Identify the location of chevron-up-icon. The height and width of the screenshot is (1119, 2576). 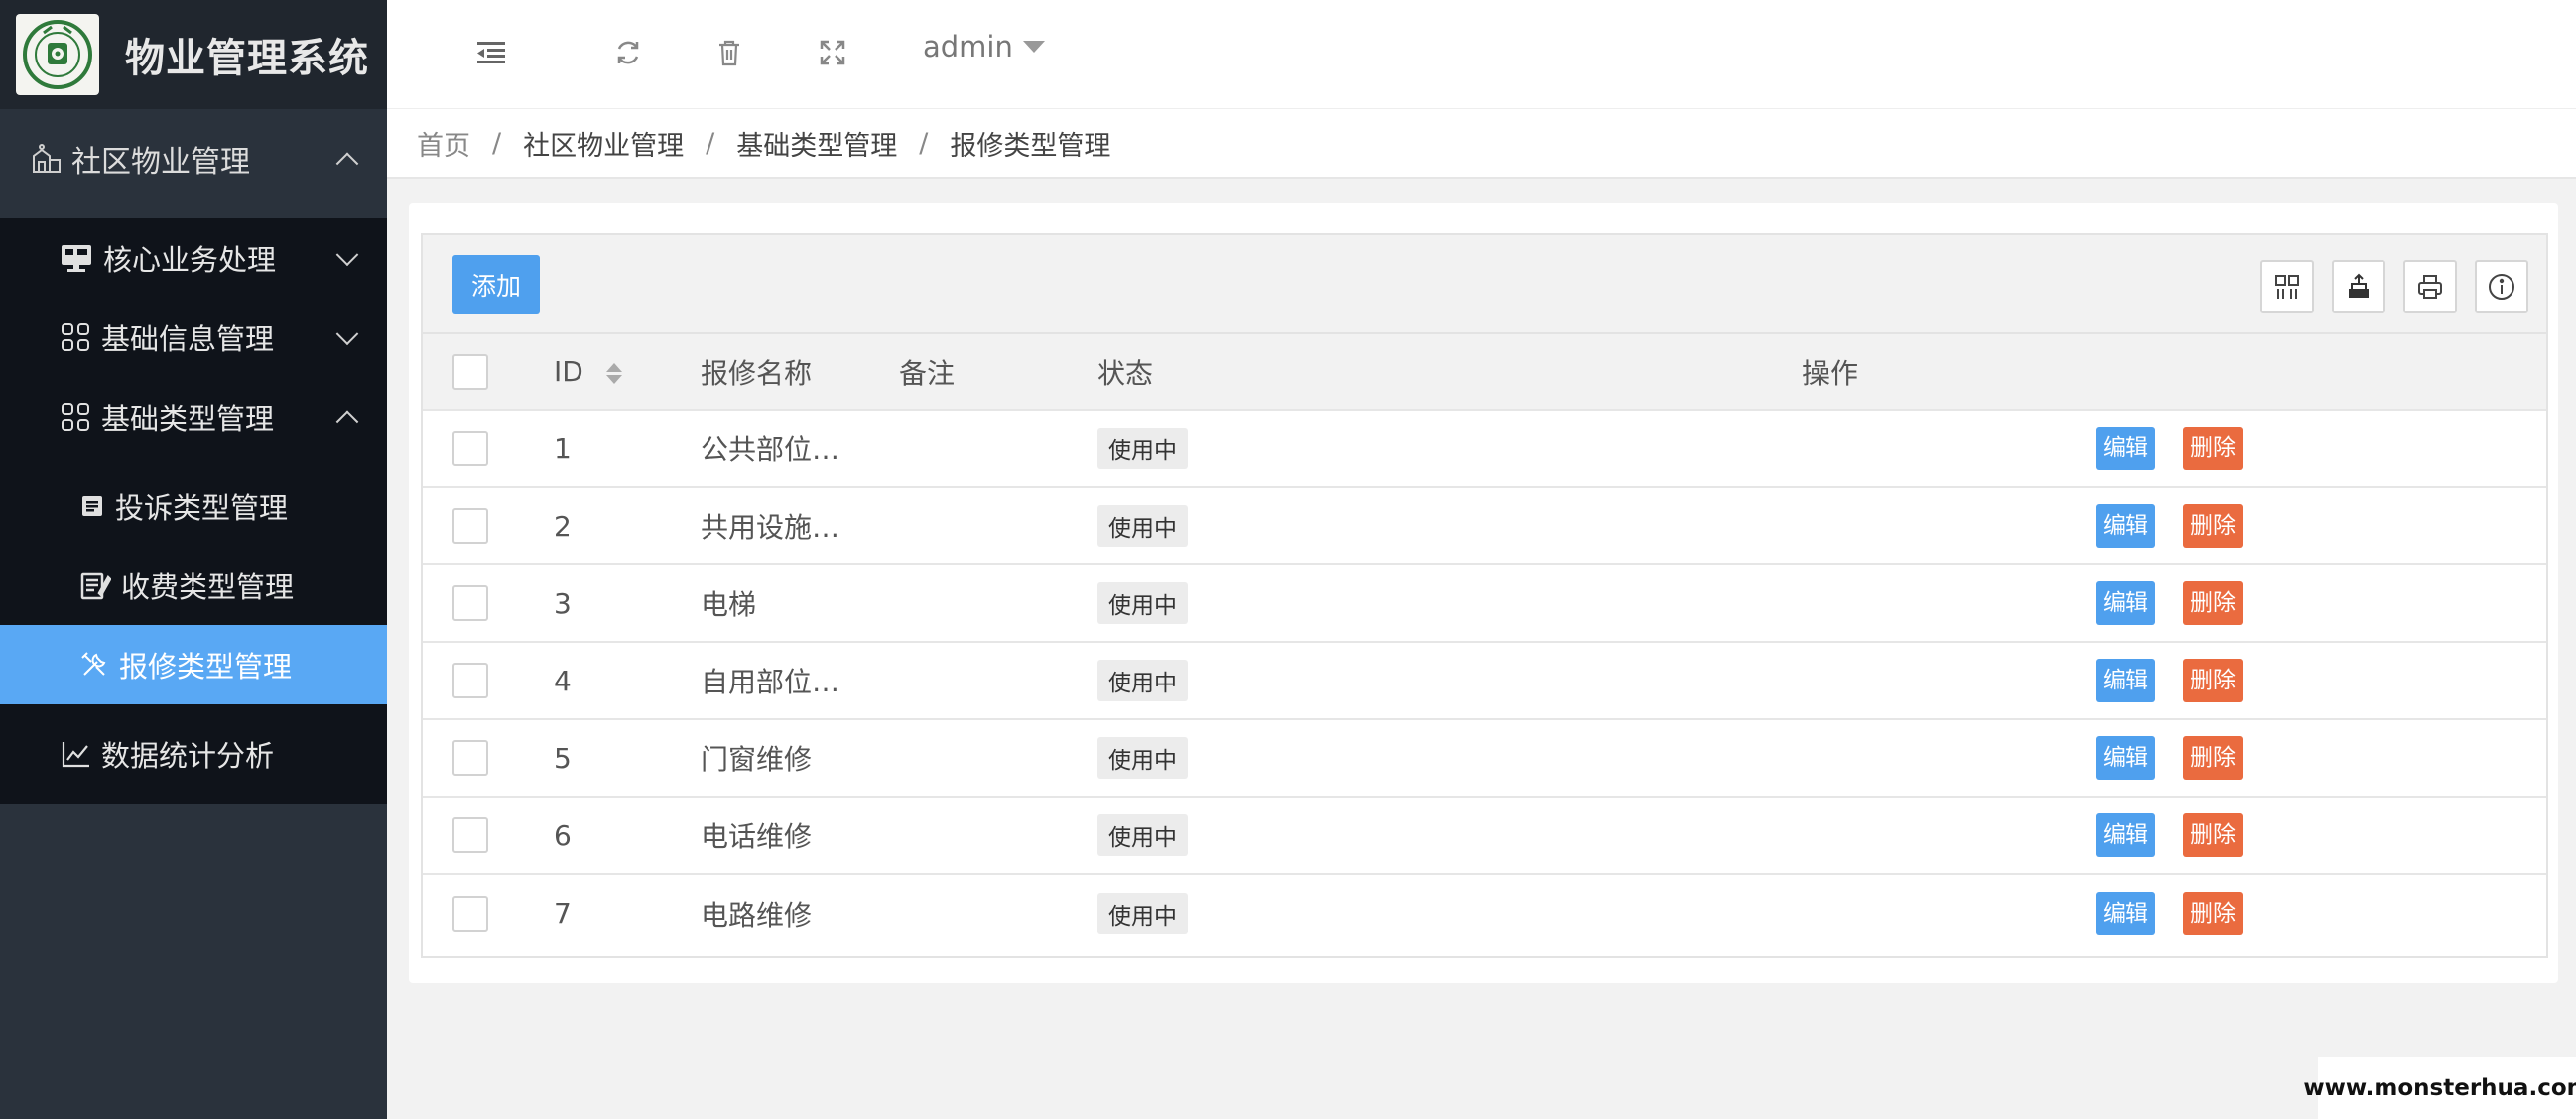
(347, 422).